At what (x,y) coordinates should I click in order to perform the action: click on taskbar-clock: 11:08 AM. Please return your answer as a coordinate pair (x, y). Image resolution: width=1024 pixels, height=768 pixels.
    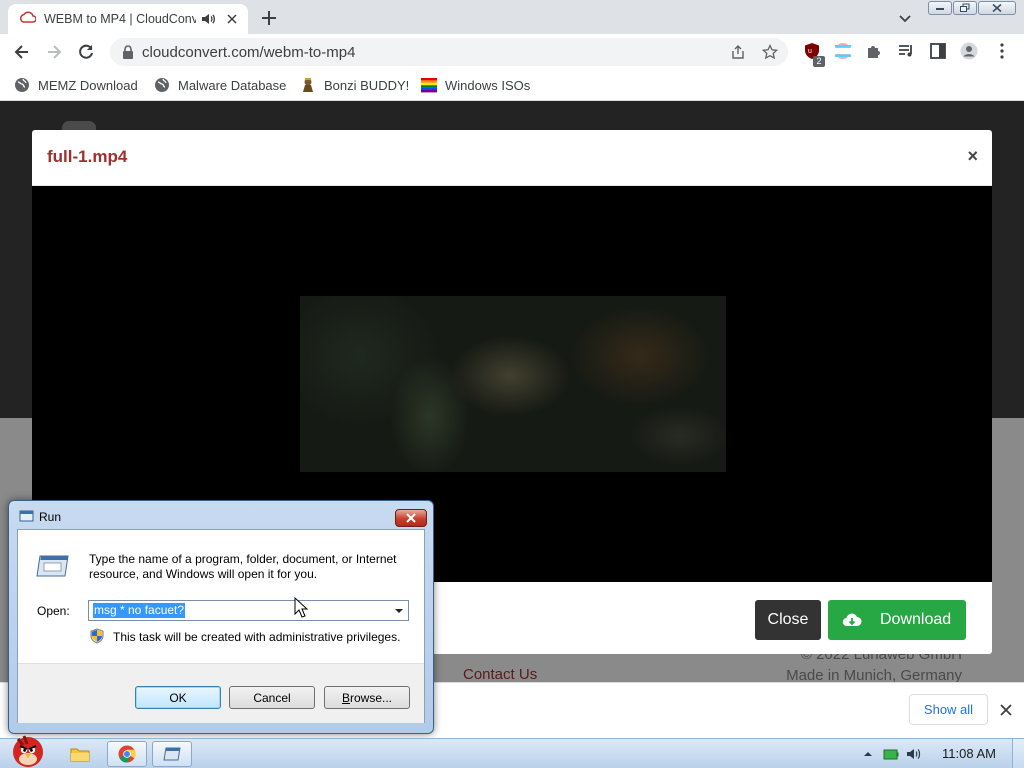
    Looking at the image, I should click on (969, 753).